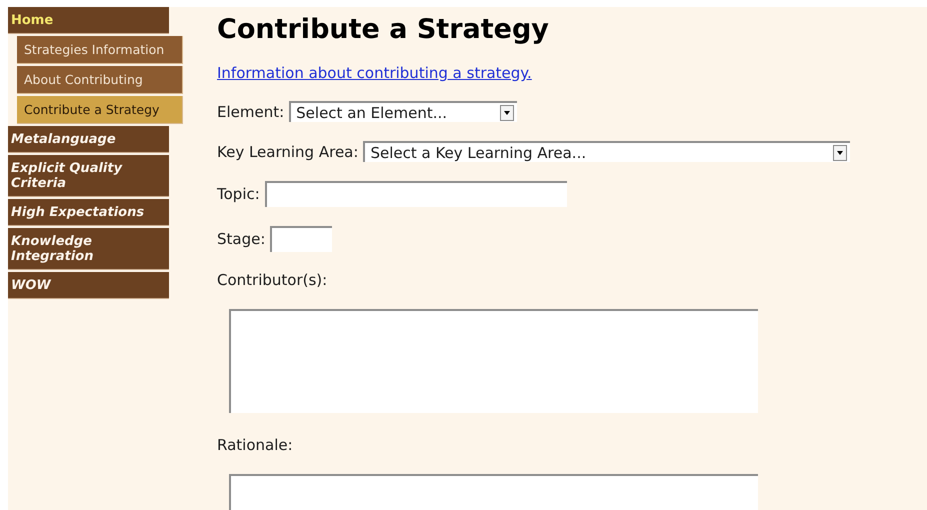 The width and height of the screenshot is (927, 510). I want to click on field-label: Element:, so click(250, 111).